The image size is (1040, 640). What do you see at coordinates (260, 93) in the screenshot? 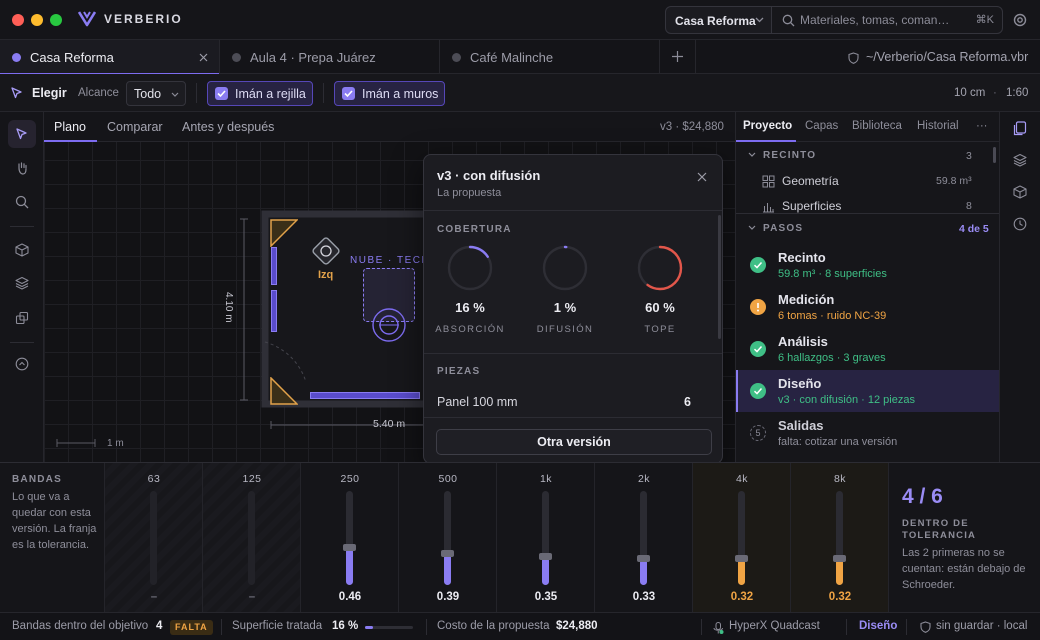
I see `snap-to-grid-toggle: Imán a rejilla` at bounding box center [260, 93].